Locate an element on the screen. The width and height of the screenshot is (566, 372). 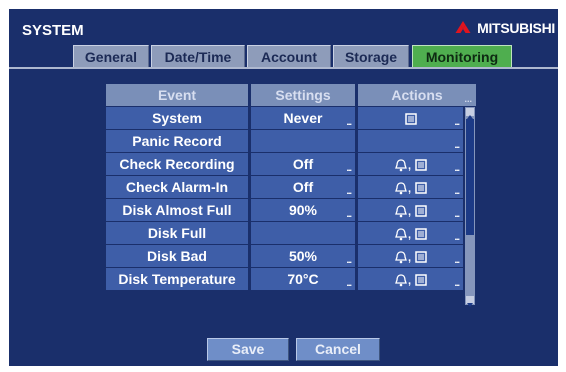
scroll-down-arrow is located at coordinates (470, 301).